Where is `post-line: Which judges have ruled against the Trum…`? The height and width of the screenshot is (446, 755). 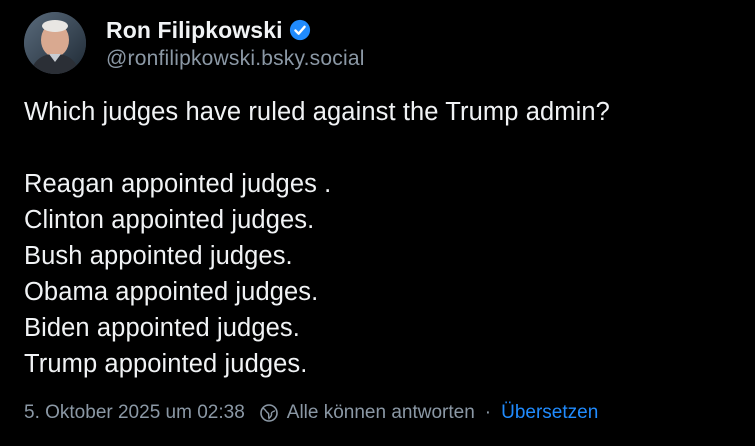 post-line: Which judges have ruled against the Trum… is located at coordinates (317, 112).